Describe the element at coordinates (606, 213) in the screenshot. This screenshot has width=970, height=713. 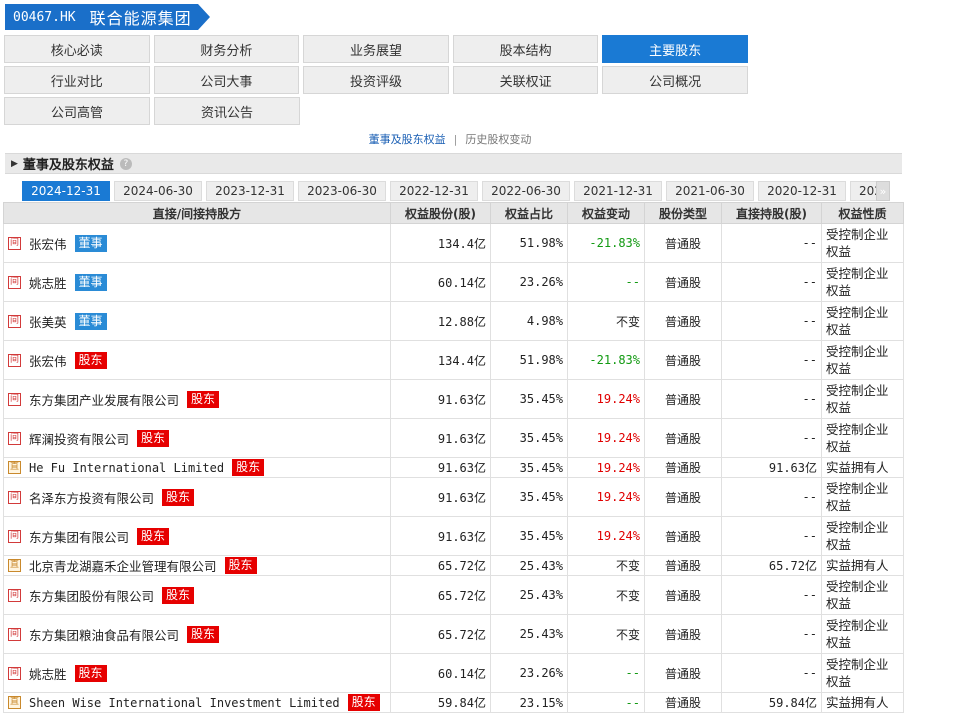
I see `col-header-change: 权益变动` at that location.